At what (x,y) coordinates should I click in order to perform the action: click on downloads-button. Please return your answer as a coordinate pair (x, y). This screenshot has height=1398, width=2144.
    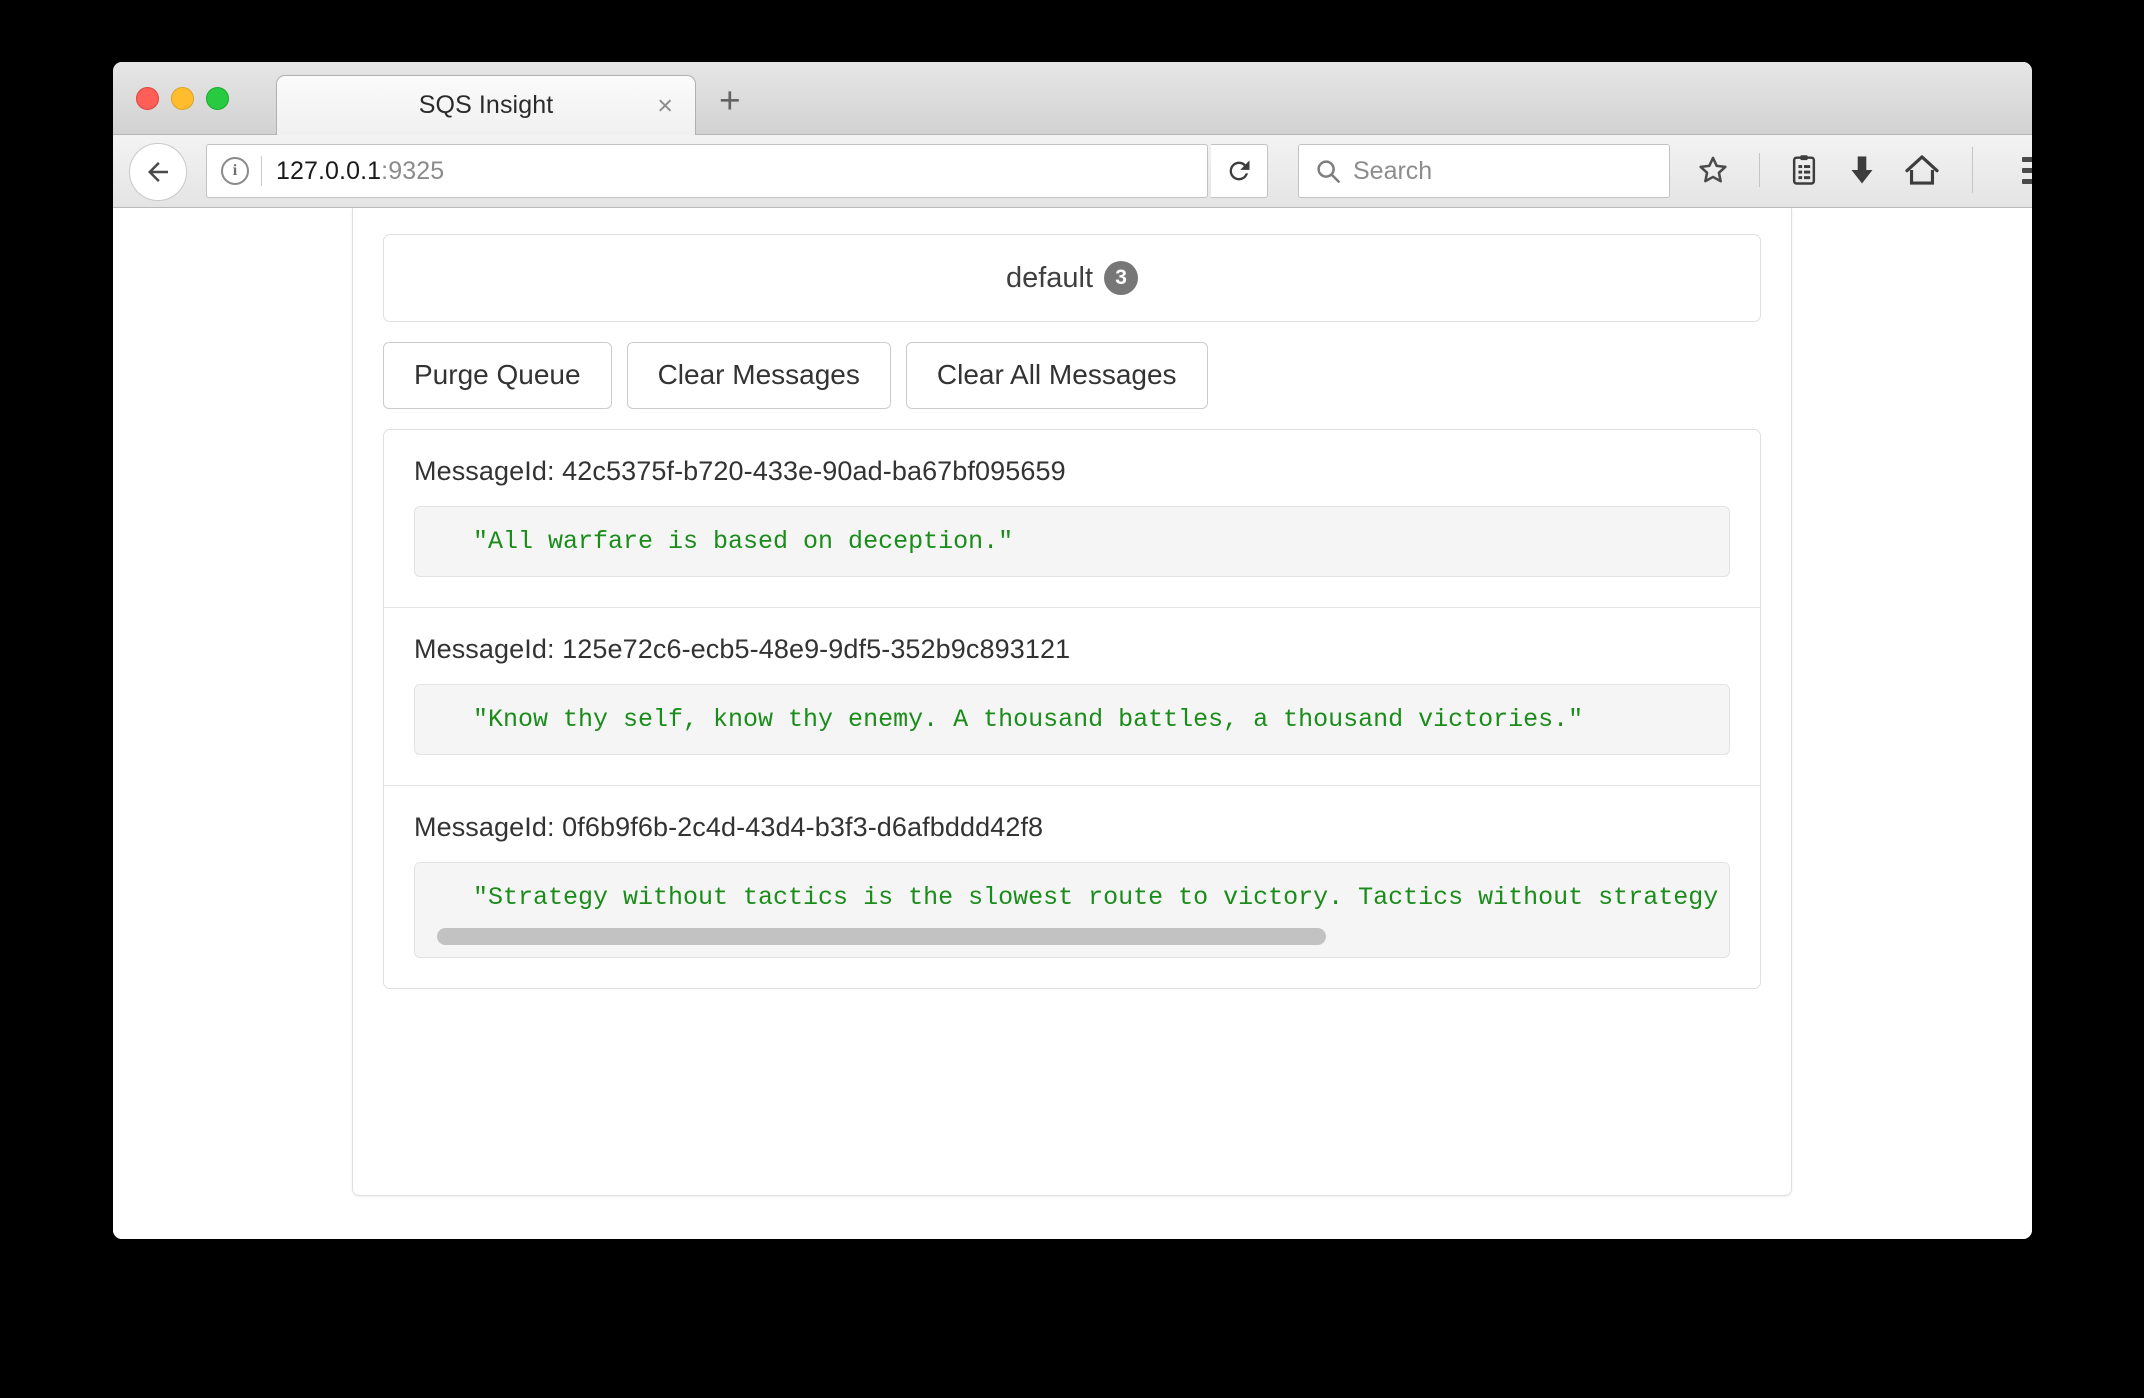
    Looking at the image, I should click on (1862, 170).